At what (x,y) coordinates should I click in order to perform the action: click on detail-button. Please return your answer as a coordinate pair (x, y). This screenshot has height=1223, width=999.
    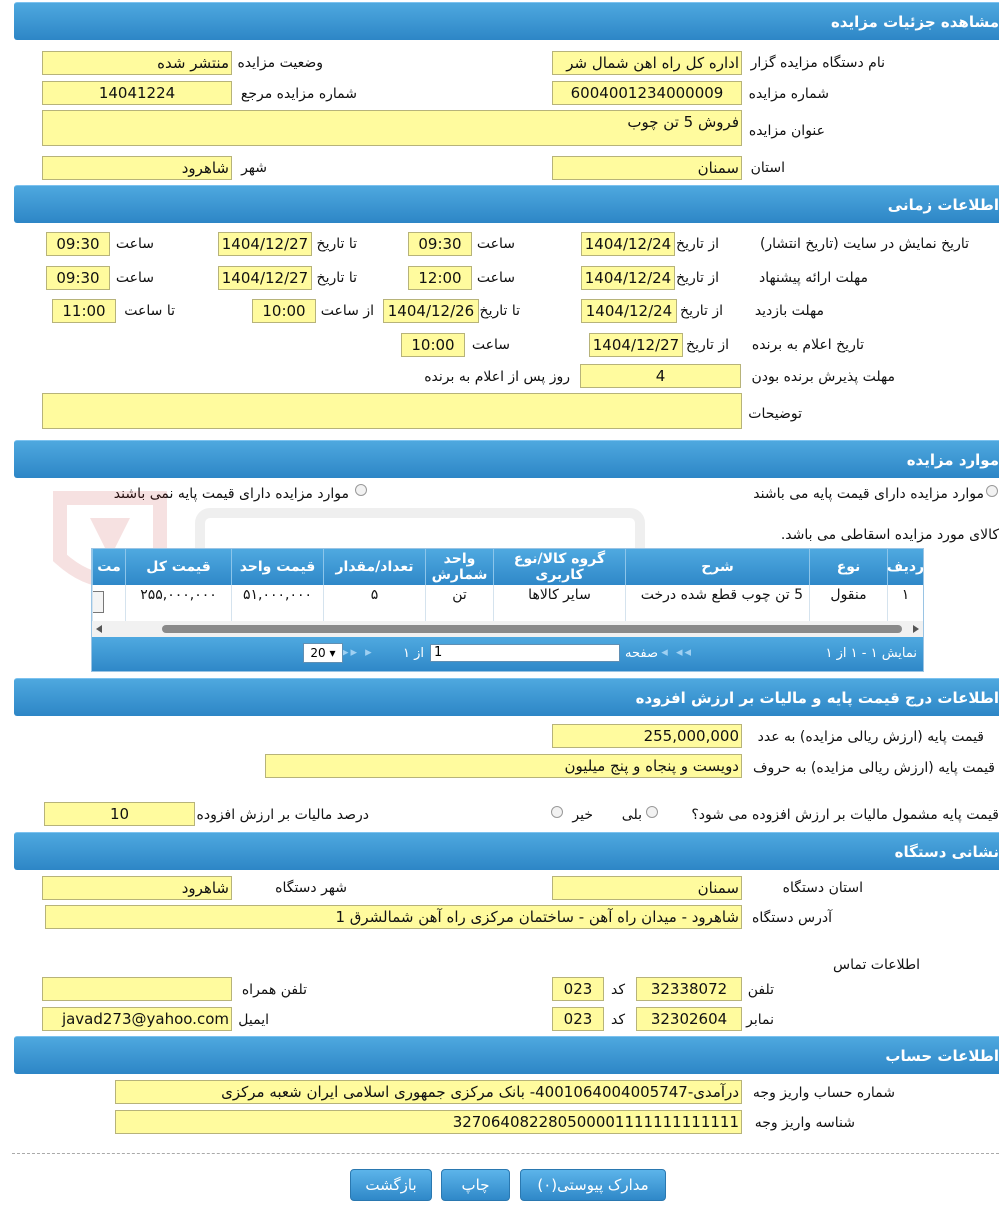
    Looking at the image, I should click on (98, 602).